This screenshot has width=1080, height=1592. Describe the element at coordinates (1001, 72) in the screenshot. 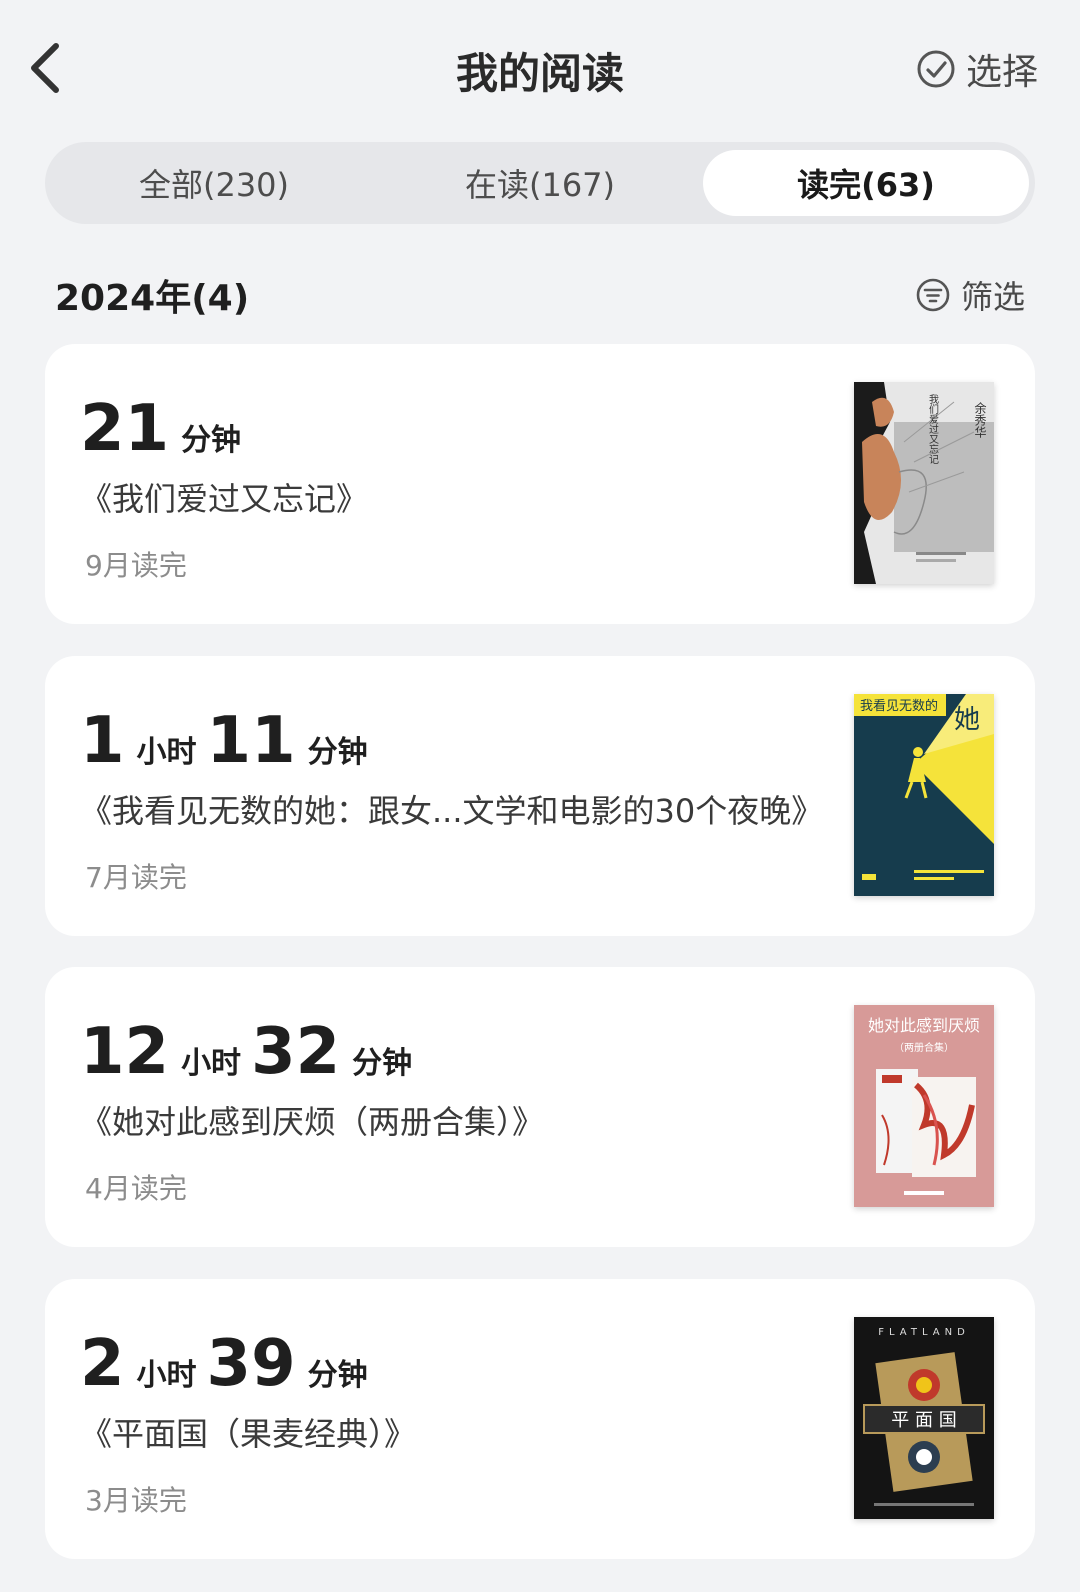

I see `select-label: 选择` at that location.